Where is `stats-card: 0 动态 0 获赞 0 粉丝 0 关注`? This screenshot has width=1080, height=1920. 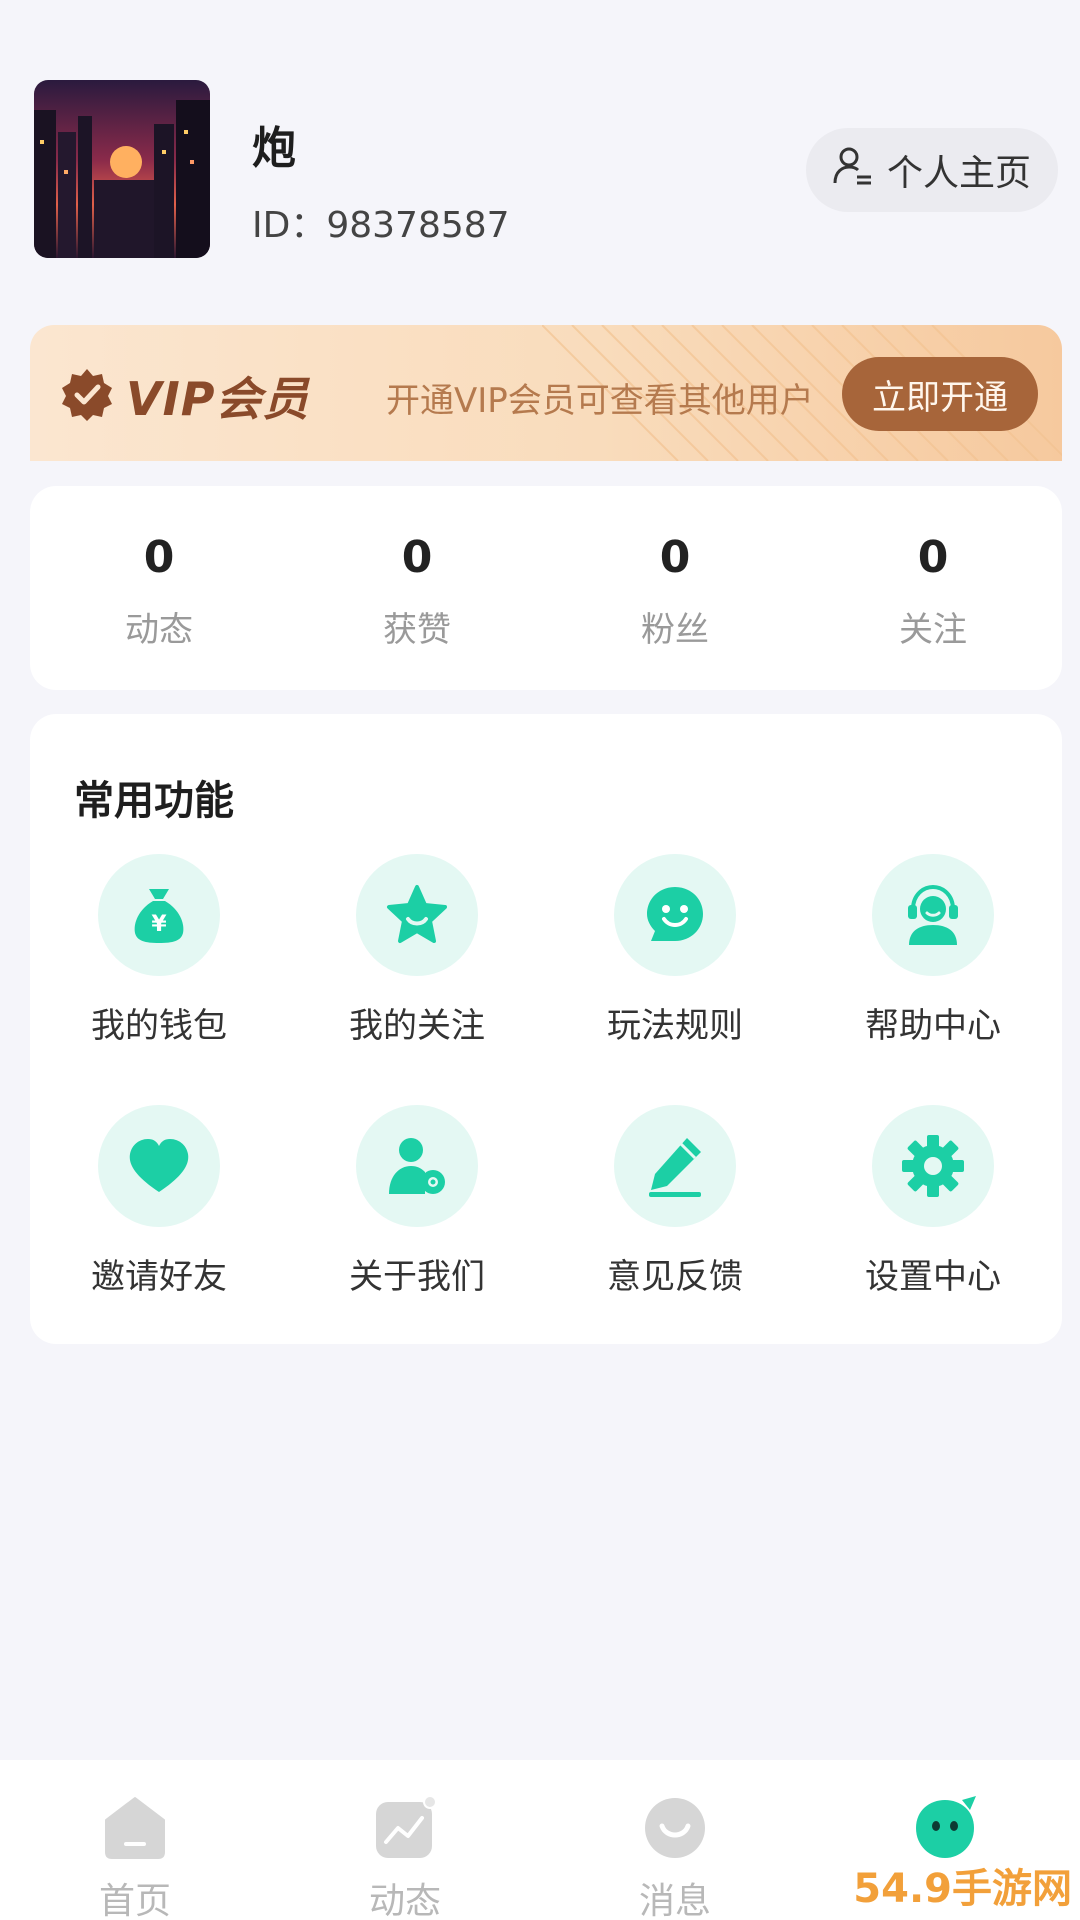 stats-card: 0 动态 0 获赞 0 粉丝 0 关注 is located at coordinates (546, 588).